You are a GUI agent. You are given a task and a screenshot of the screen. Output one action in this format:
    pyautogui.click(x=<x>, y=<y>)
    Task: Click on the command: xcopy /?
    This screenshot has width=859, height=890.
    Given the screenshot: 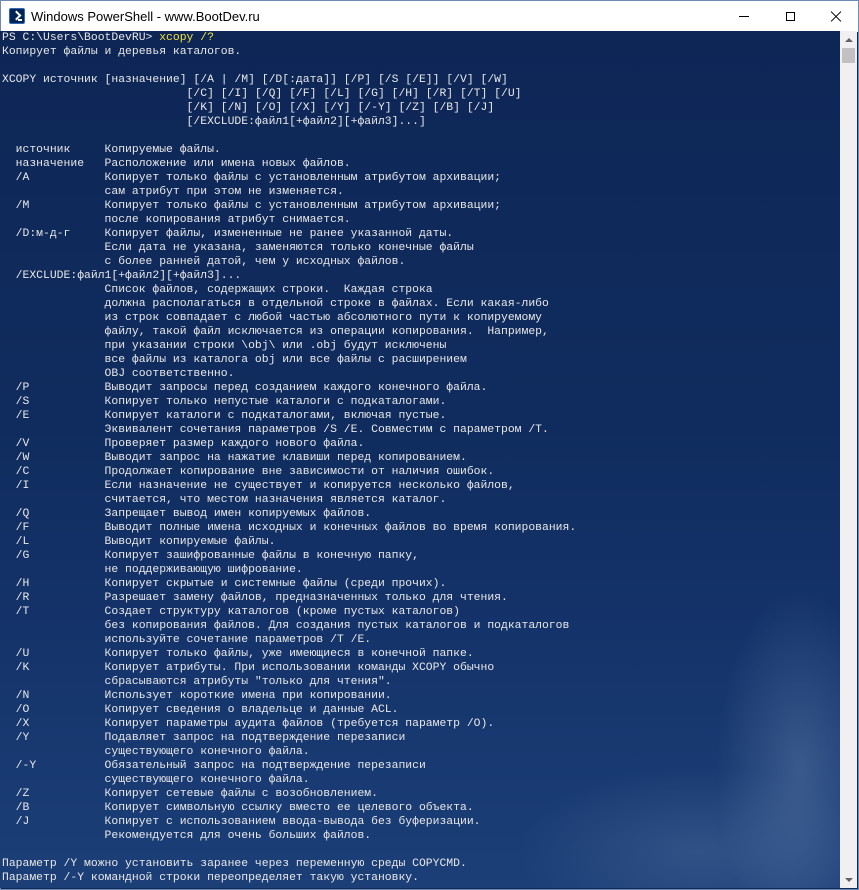 What is the action you would take?
    pyautogui.click(x=186, y=38)
    